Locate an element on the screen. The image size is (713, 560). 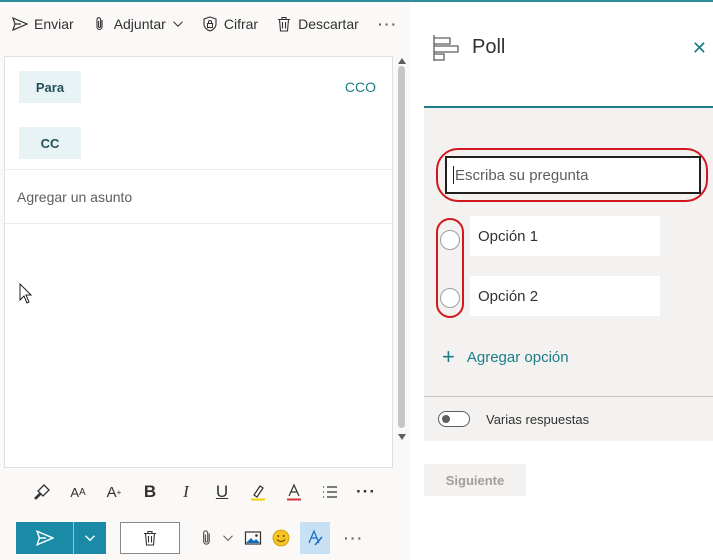
discard-toolbar-button: Descartar is located at coordinates (317, 24).